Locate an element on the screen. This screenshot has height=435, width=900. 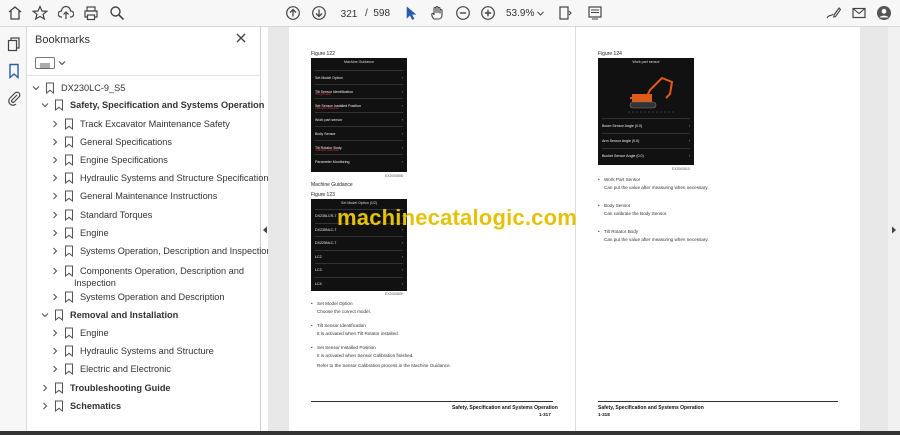
bookmark-root: DX230LC-9_S5 is located at coordinates (78, 88).